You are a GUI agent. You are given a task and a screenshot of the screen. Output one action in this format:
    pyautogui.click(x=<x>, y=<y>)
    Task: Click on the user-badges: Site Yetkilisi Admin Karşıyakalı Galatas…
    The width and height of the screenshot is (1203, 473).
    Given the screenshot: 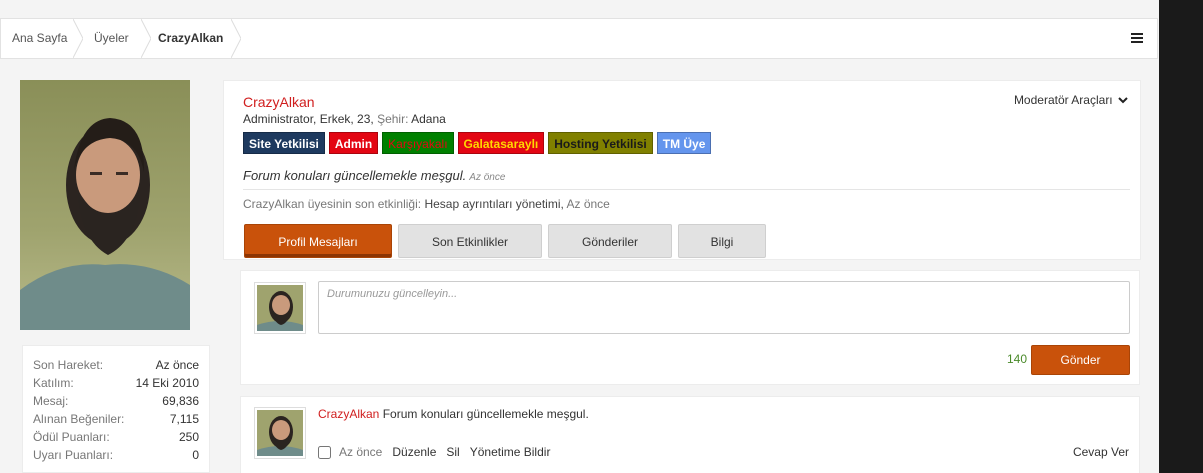 What is the action you would take?
    pyautogui.click(x=477, y=143)
    